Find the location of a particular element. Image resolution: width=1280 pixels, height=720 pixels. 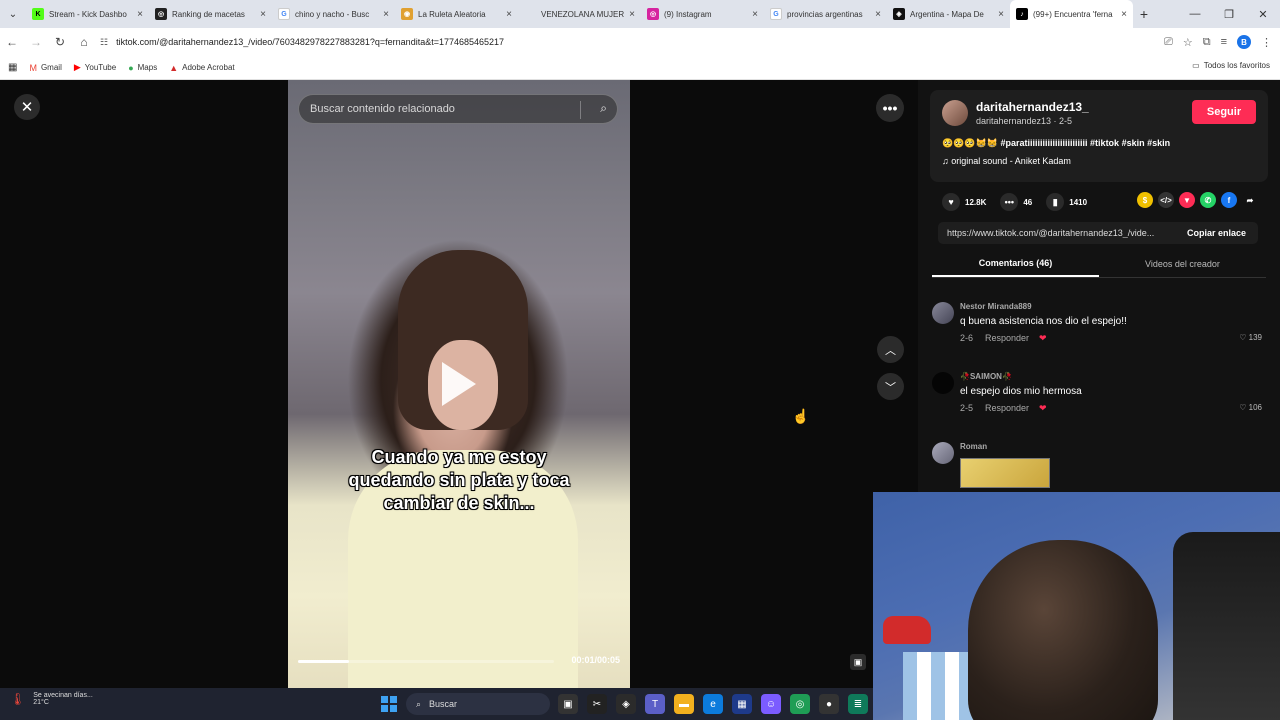

save-button: ▮ 1410 is located at coordinates (1066, 202).